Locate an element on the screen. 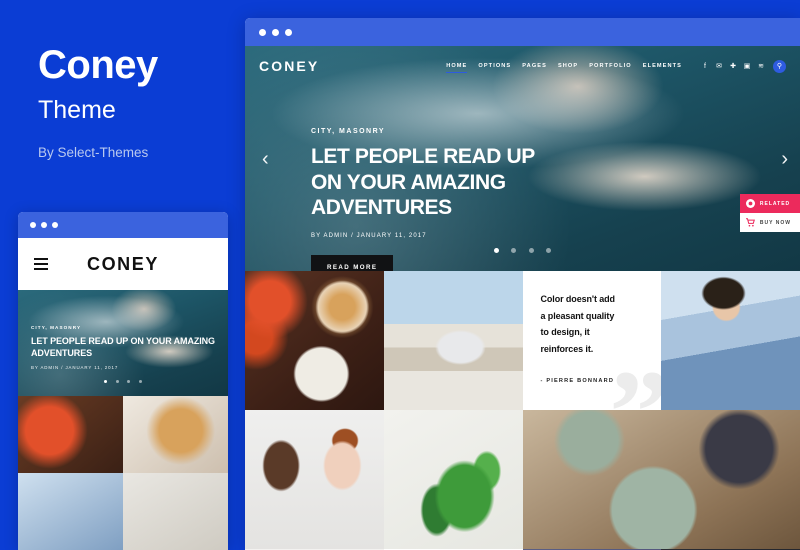  buy-now-badge: BUY NOW is located at coordinates (769, 222).